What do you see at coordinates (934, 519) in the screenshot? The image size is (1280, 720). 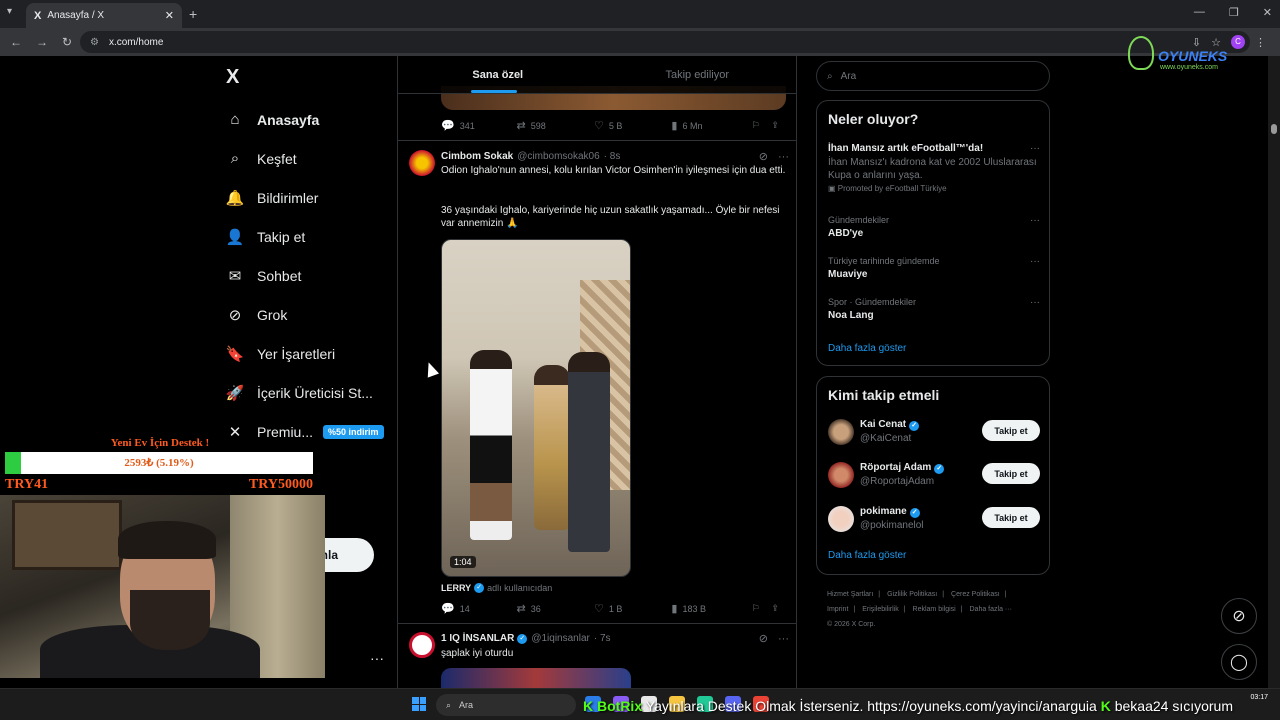 I see `suggested-user: pokimane ✓ @pokimanelol Takip et` at bounding box center [934, 519].